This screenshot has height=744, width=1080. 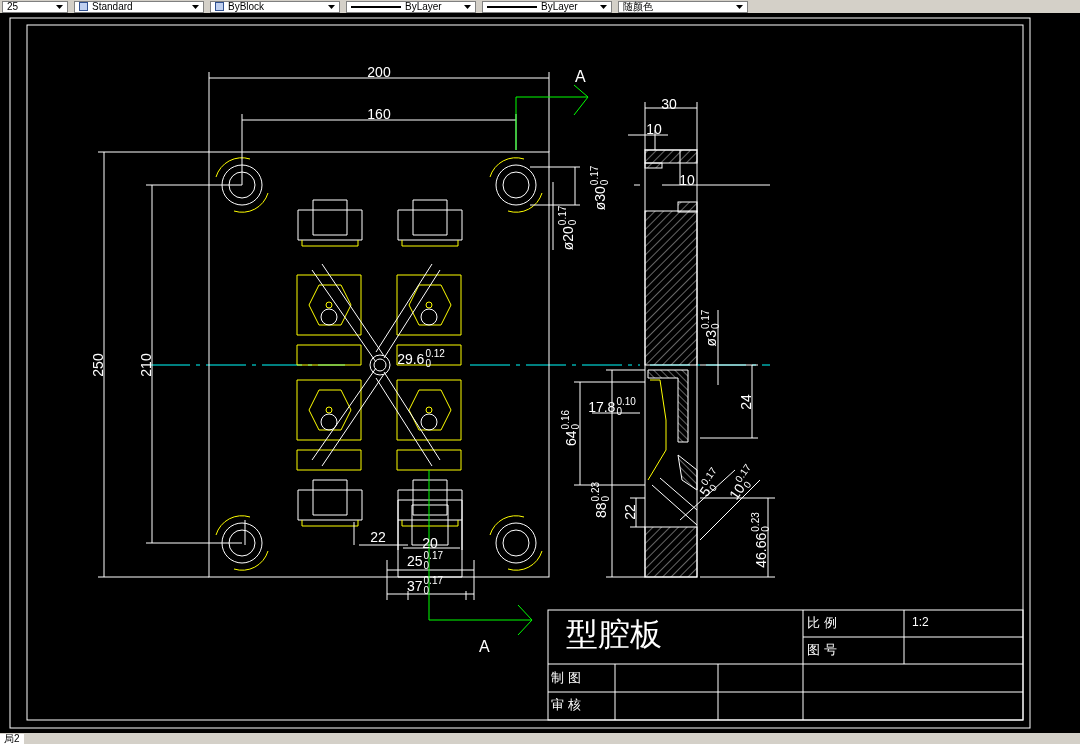 What do you see at coordinates (247, 6) in the screenshot?
I see `dropdown-value: ByBlock` at bounding box center [247, 6].